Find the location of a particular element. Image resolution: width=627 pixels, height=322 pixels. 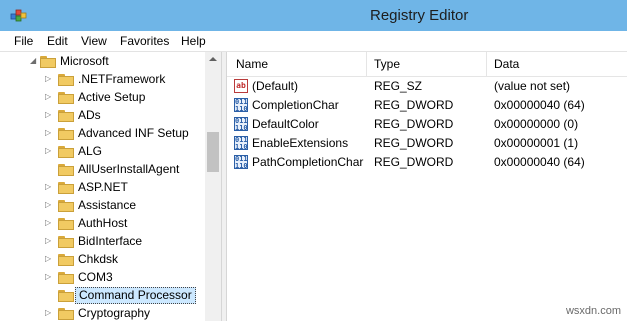

value-data: 0x00000000 (0) is located at coordinates (536, 124).